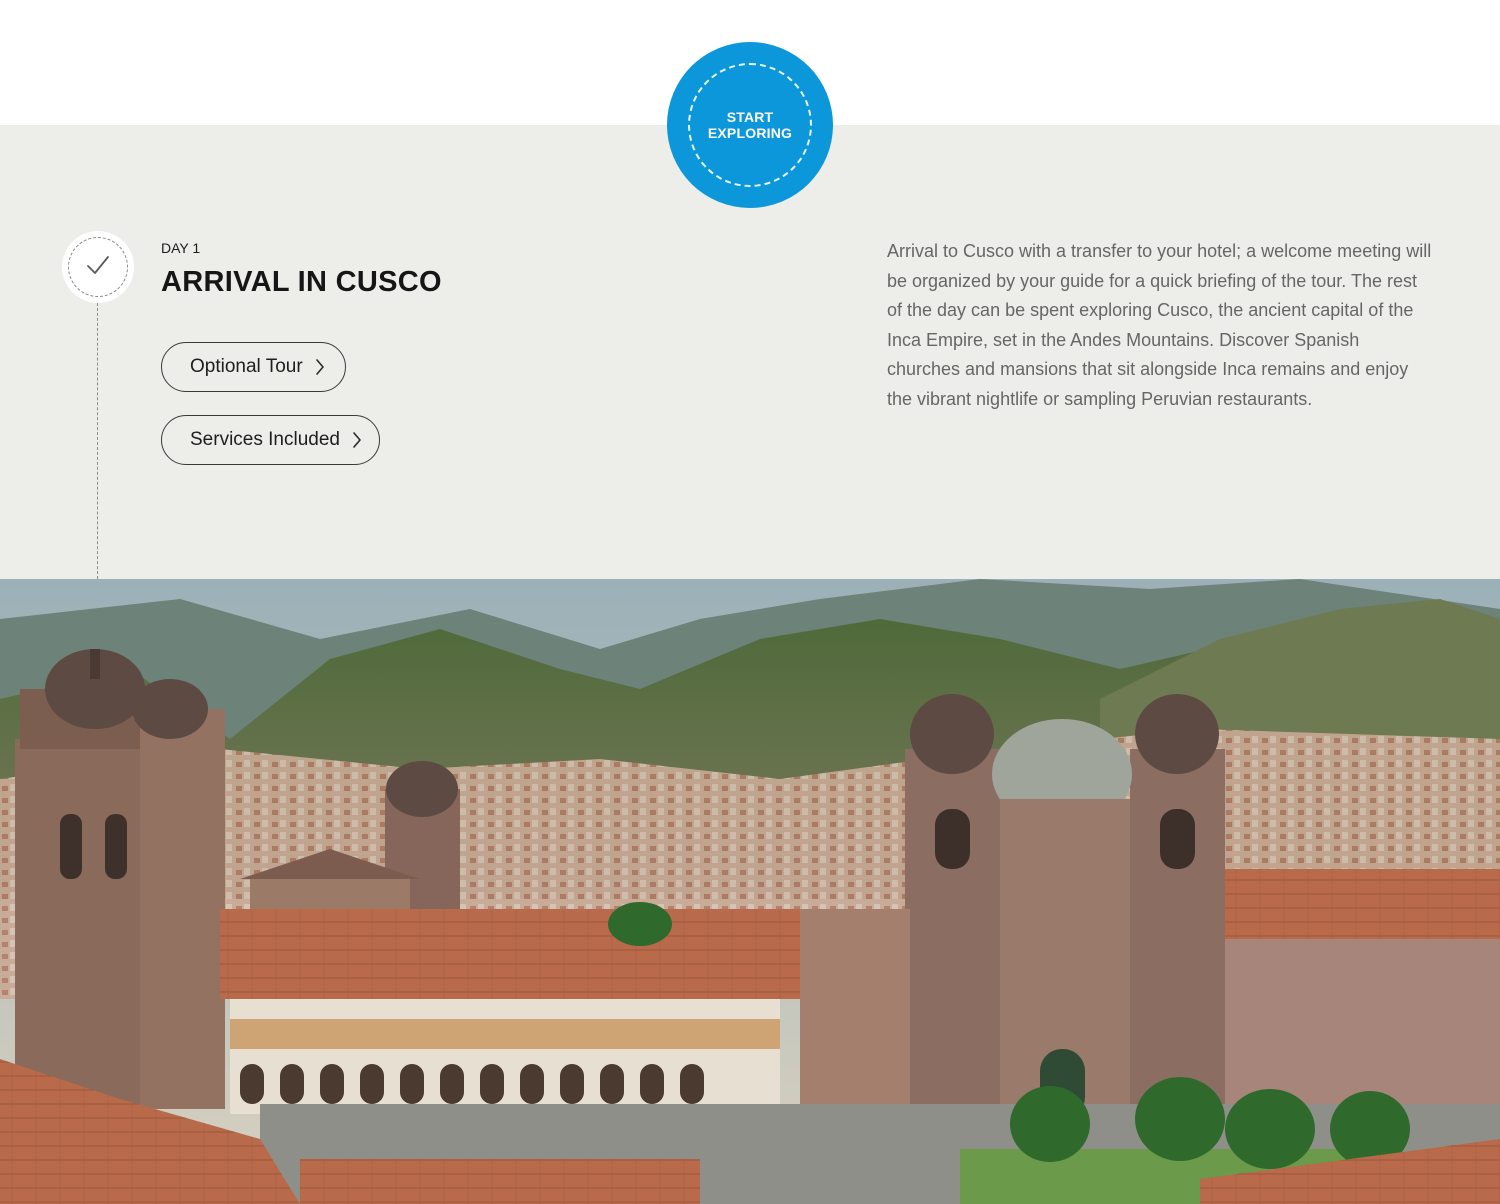 This screenshot has width=1500, height=1204. What do you see at coordinates (750, 117) in the screenshot?
I see `start-label-line1: START` at bounding box center [750, 117].